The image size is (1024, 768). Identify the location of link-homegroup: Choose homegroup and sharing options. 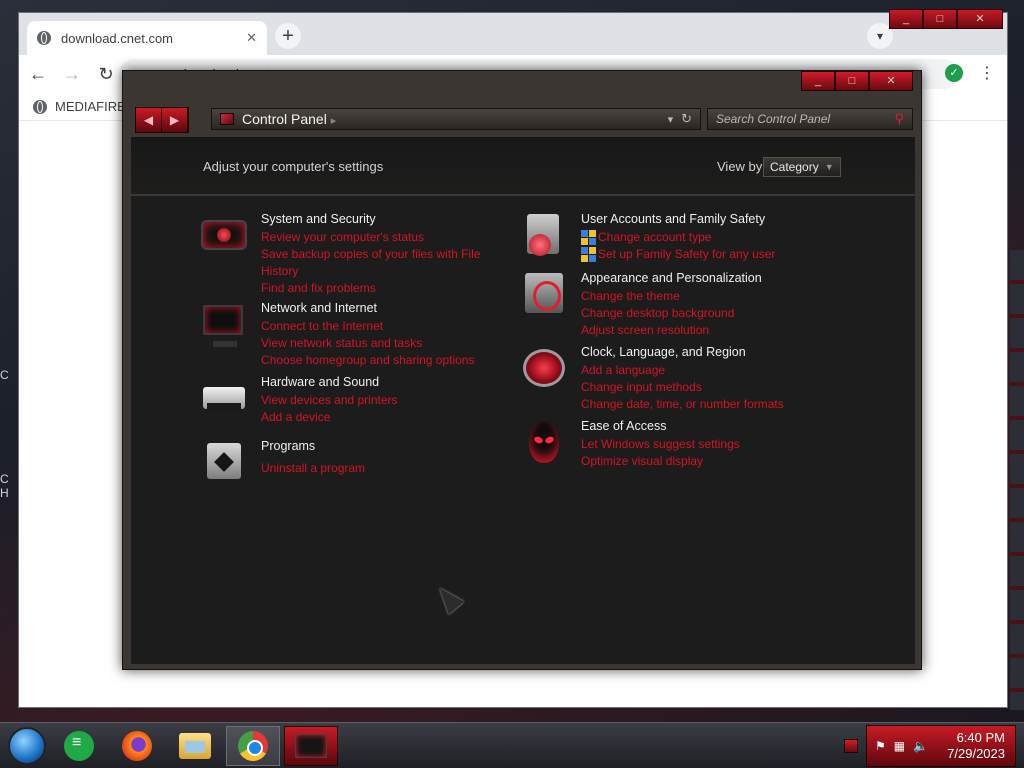
(381, 360).